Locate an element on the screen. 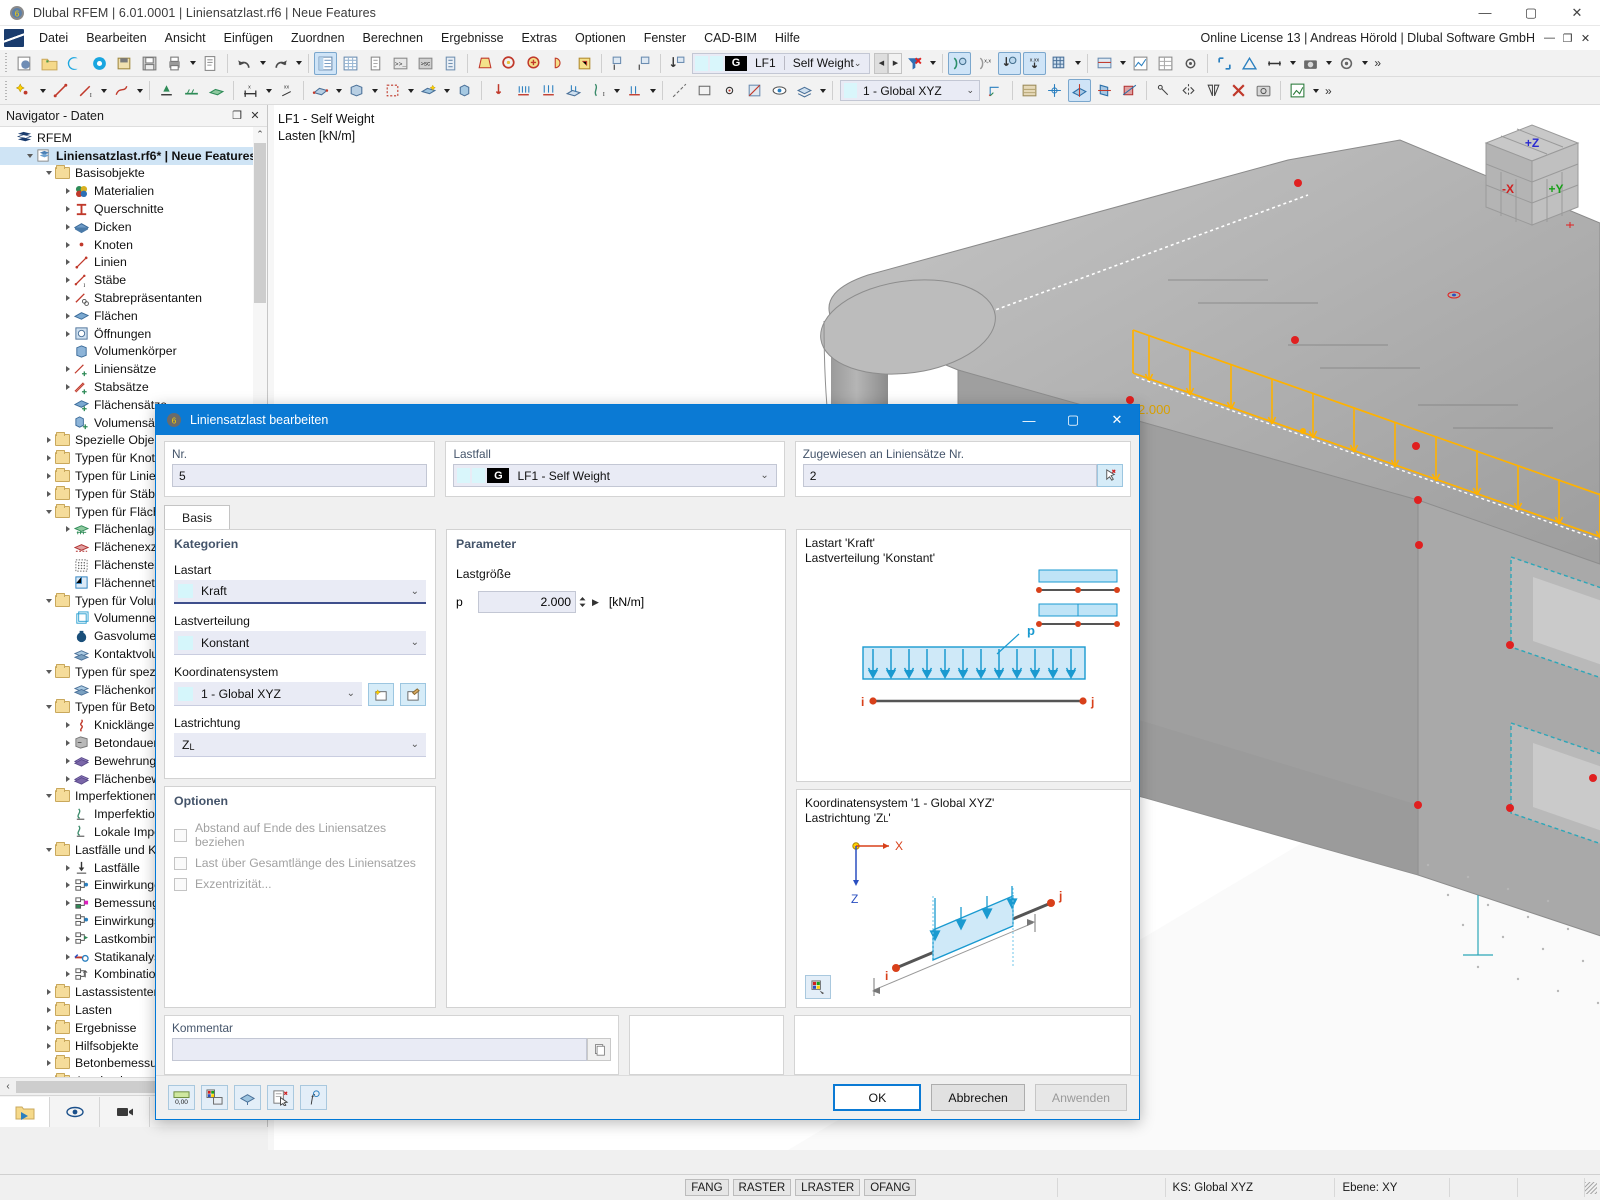 The height and width of the screenshot is (1200, 1600). tree-item-volumenk-rper: Volumenkörper is located at coordinates (133, 352).